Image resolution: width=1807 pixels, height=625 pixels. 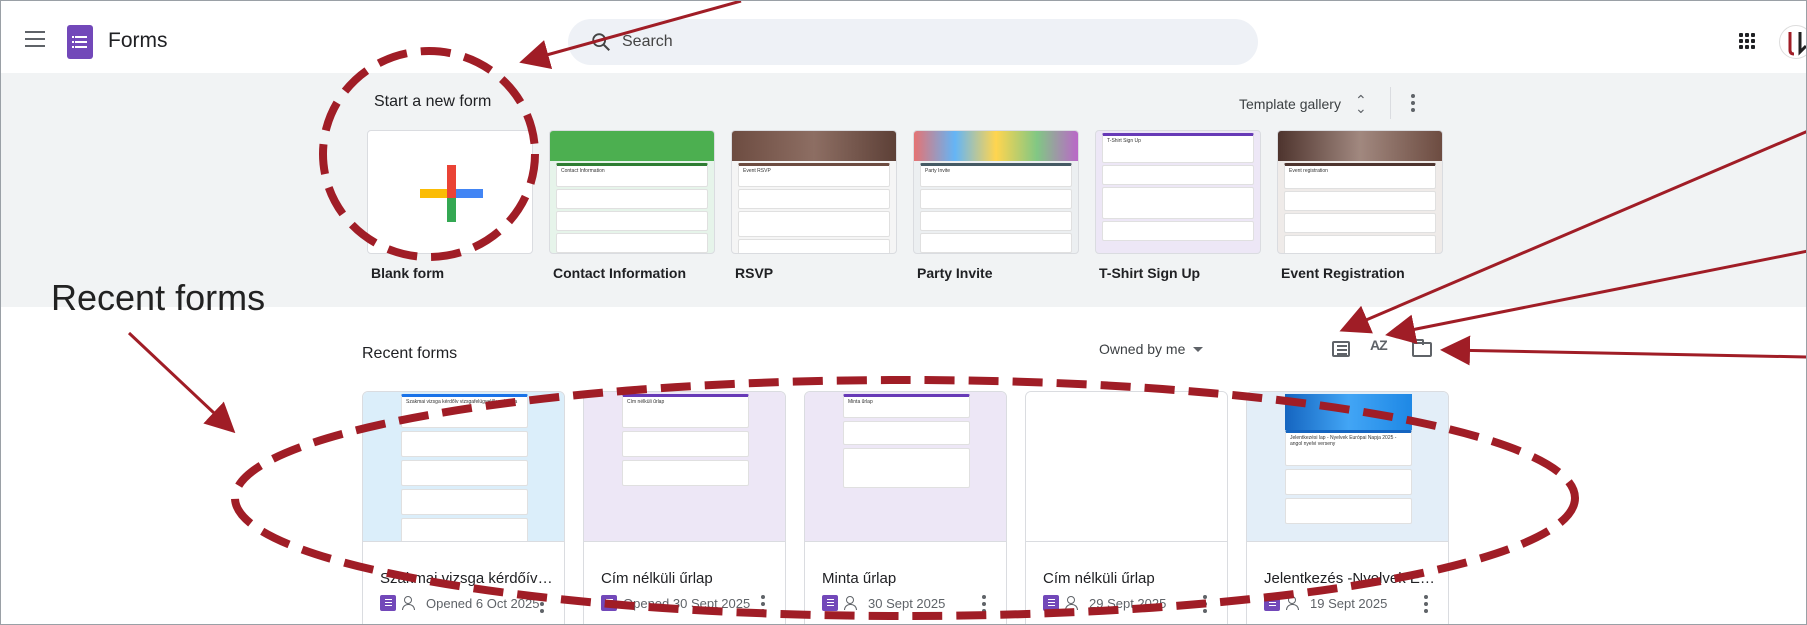 What do you see at coordinates (922, 42) in the screenshot?
I see `search-input` at bounding box center [922, 42].